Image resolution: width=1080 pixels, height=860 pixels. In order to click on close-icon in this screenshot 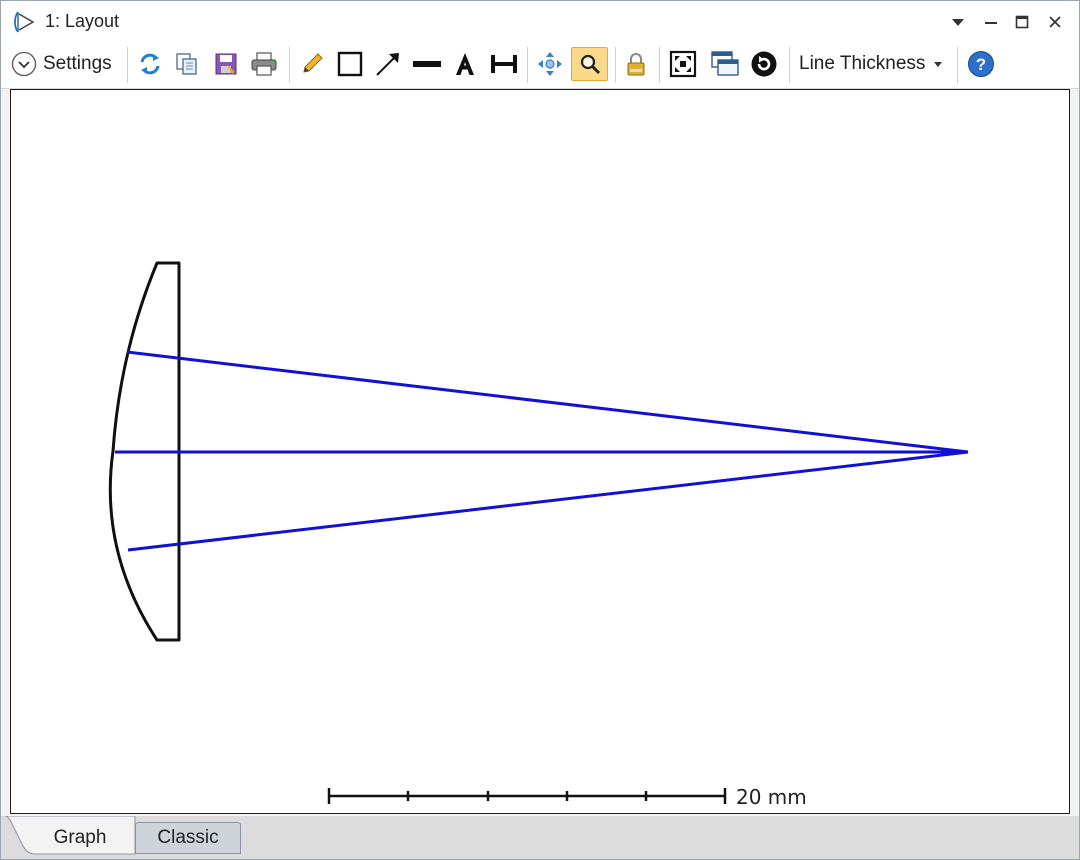, I will do `click(1055, 22)`.